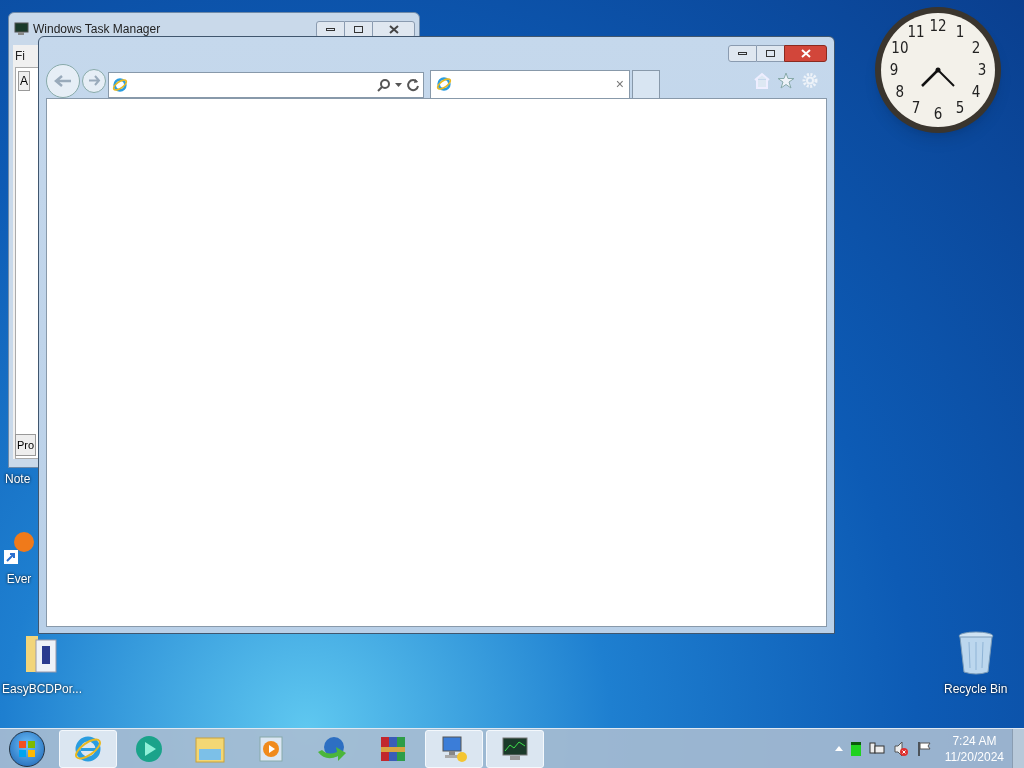 The image size is (1024, 768). What do you see at coordinates (770, 53) in the screenshot?
I see `maximize-button` at bounding box center [770, 53].